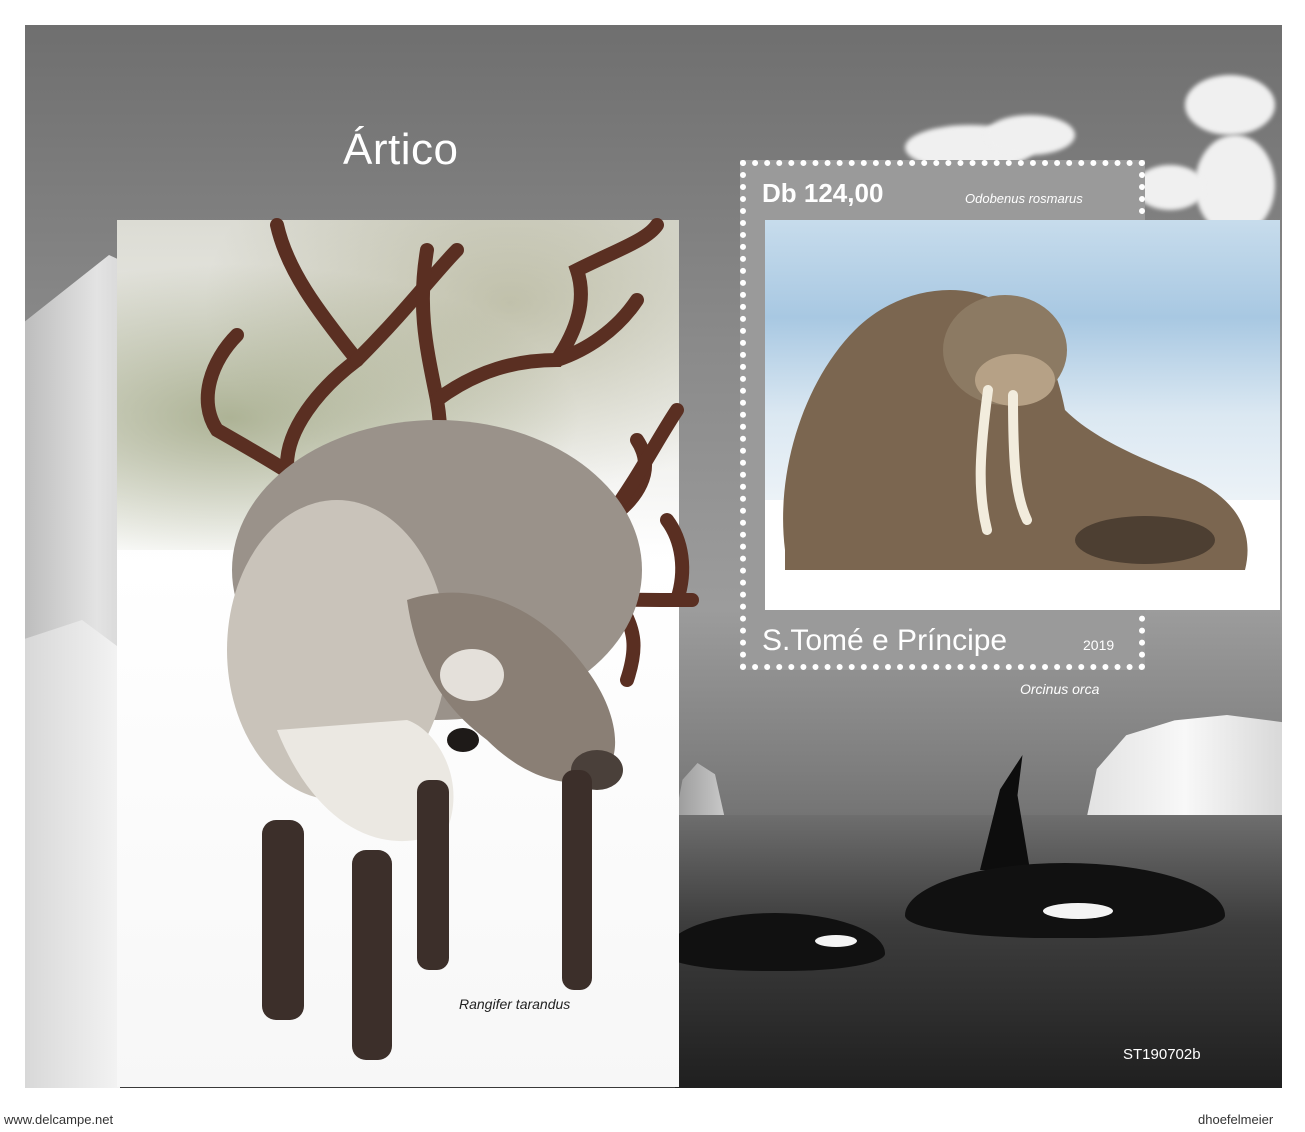  What do you see at coordinates (59, 1119) in the screenshot?
I see `watermark-left: www.delcampe.net` at bounding box center [59, 1119].